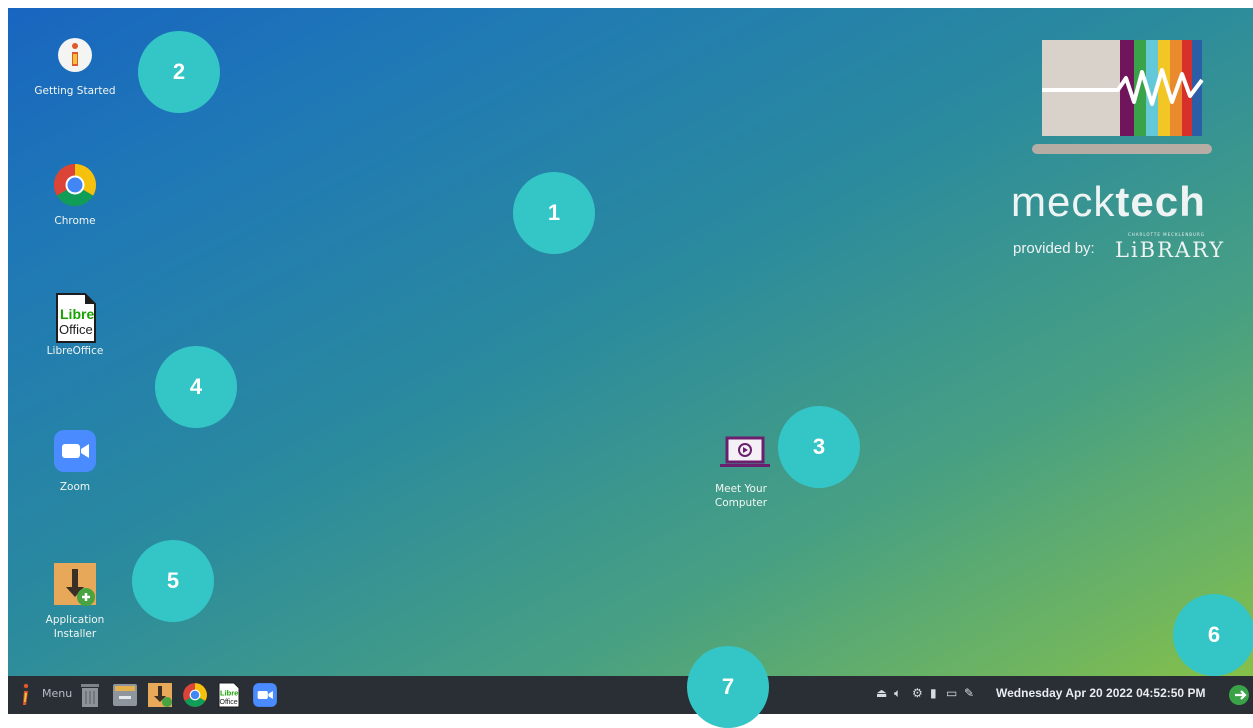 The width and height of the screenshot is (1253, 728). What do you see at coordinates (75, 55) in the screenshot?
I see `info-icon` at bounding box center [75, 55].